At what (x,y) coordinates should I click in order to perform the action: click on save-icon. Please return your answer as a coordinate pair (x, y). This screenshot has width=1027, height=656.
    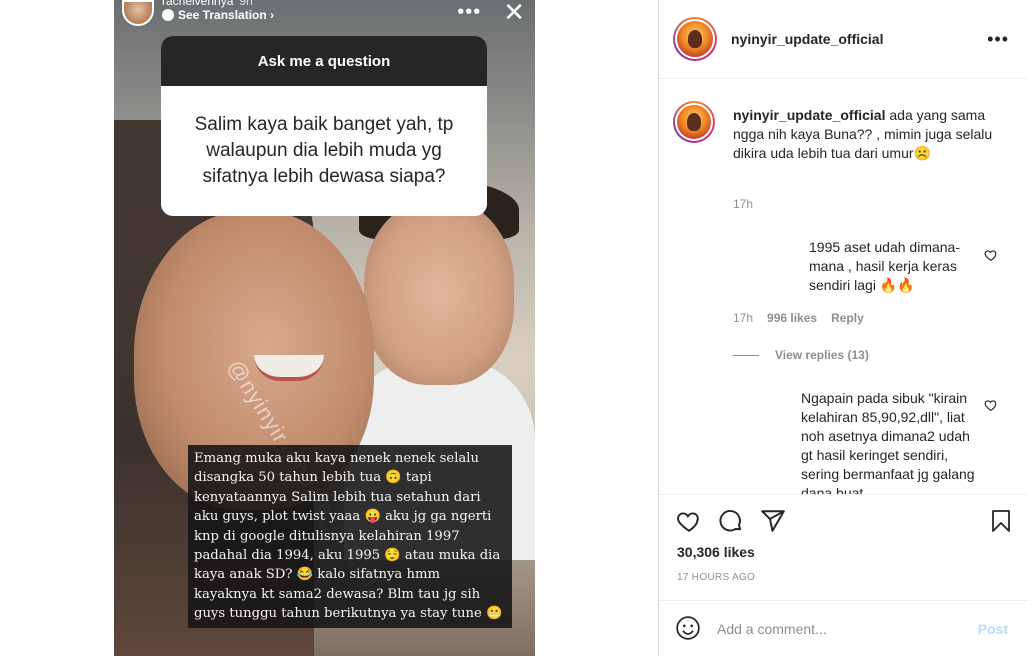
    Looking at the image, I should click on (1001, 521).